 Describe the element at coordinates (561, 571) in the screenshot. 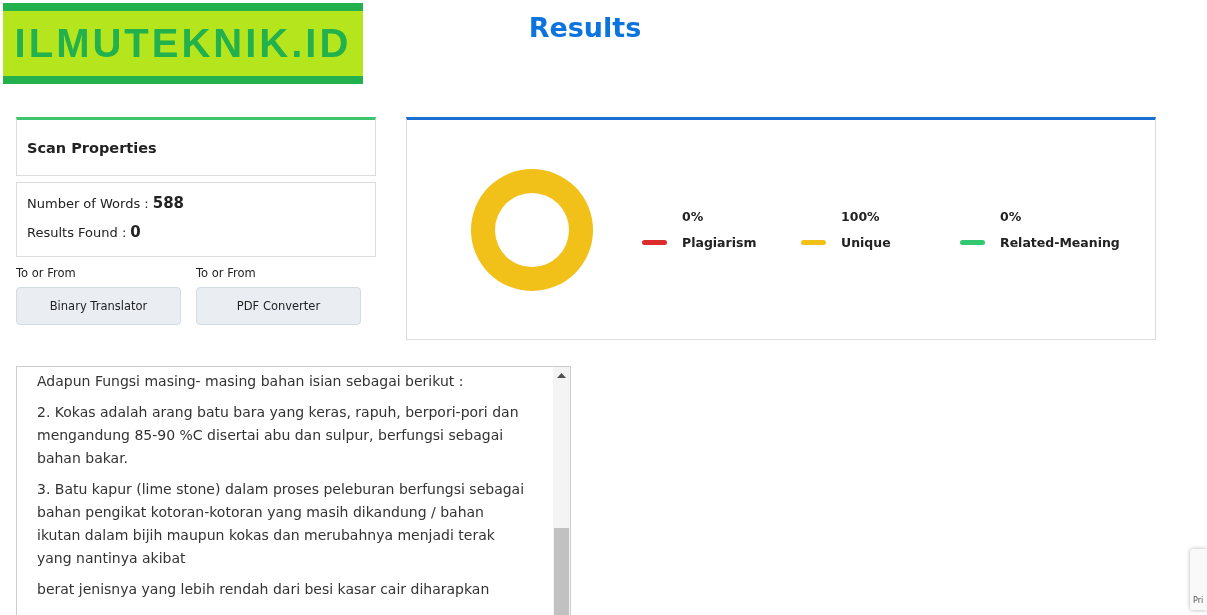

I see `scrollbar-thumb` at that location.